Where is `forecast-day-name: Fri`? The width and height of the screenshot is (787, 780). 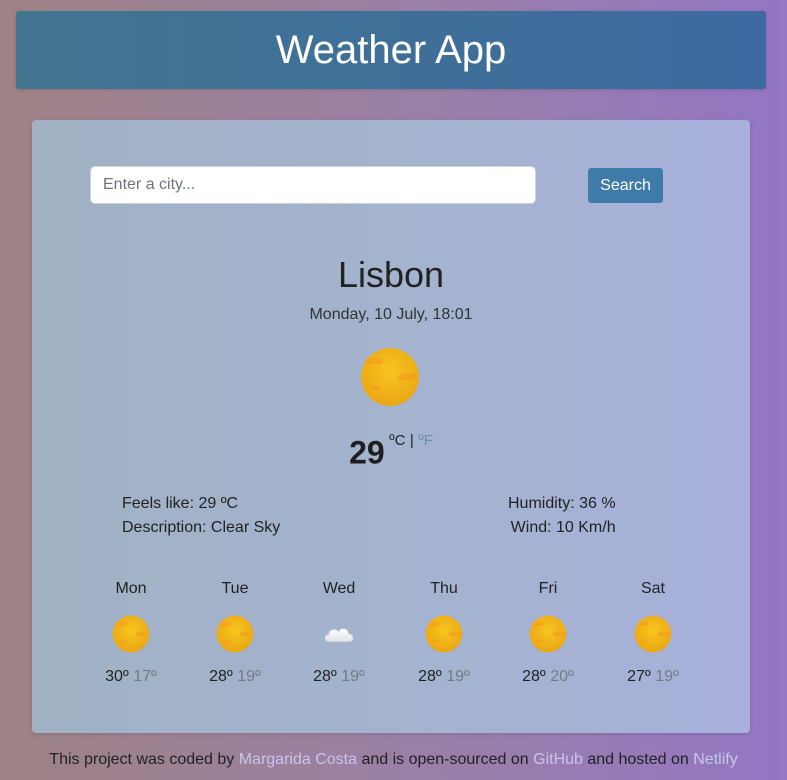
forecast-day-name: Fri is located at coordinates (548, 588).